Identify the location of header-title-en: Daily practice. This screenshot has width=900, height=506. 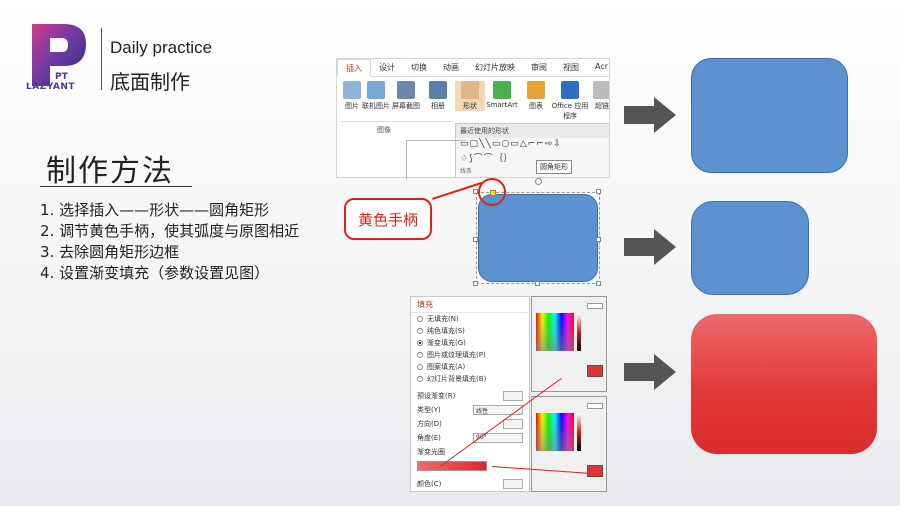
(161, 47).